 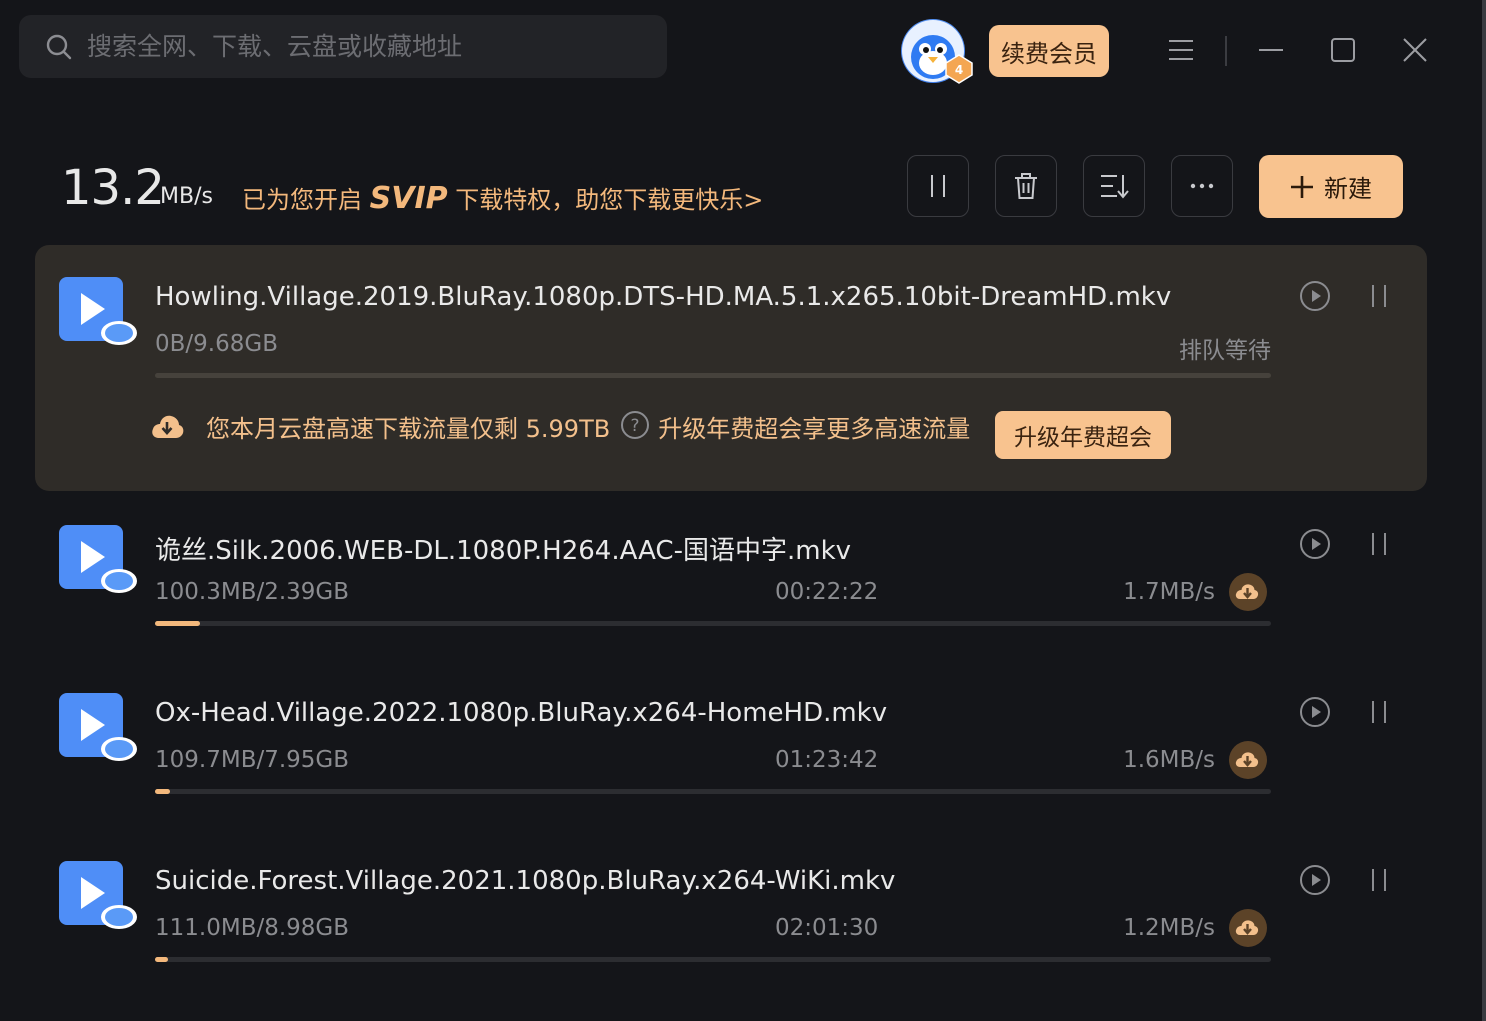 What do you see at coordinates (168, 426) in the screenshot?
I see `cloud-download-icon` at bounding box center [168, 426].